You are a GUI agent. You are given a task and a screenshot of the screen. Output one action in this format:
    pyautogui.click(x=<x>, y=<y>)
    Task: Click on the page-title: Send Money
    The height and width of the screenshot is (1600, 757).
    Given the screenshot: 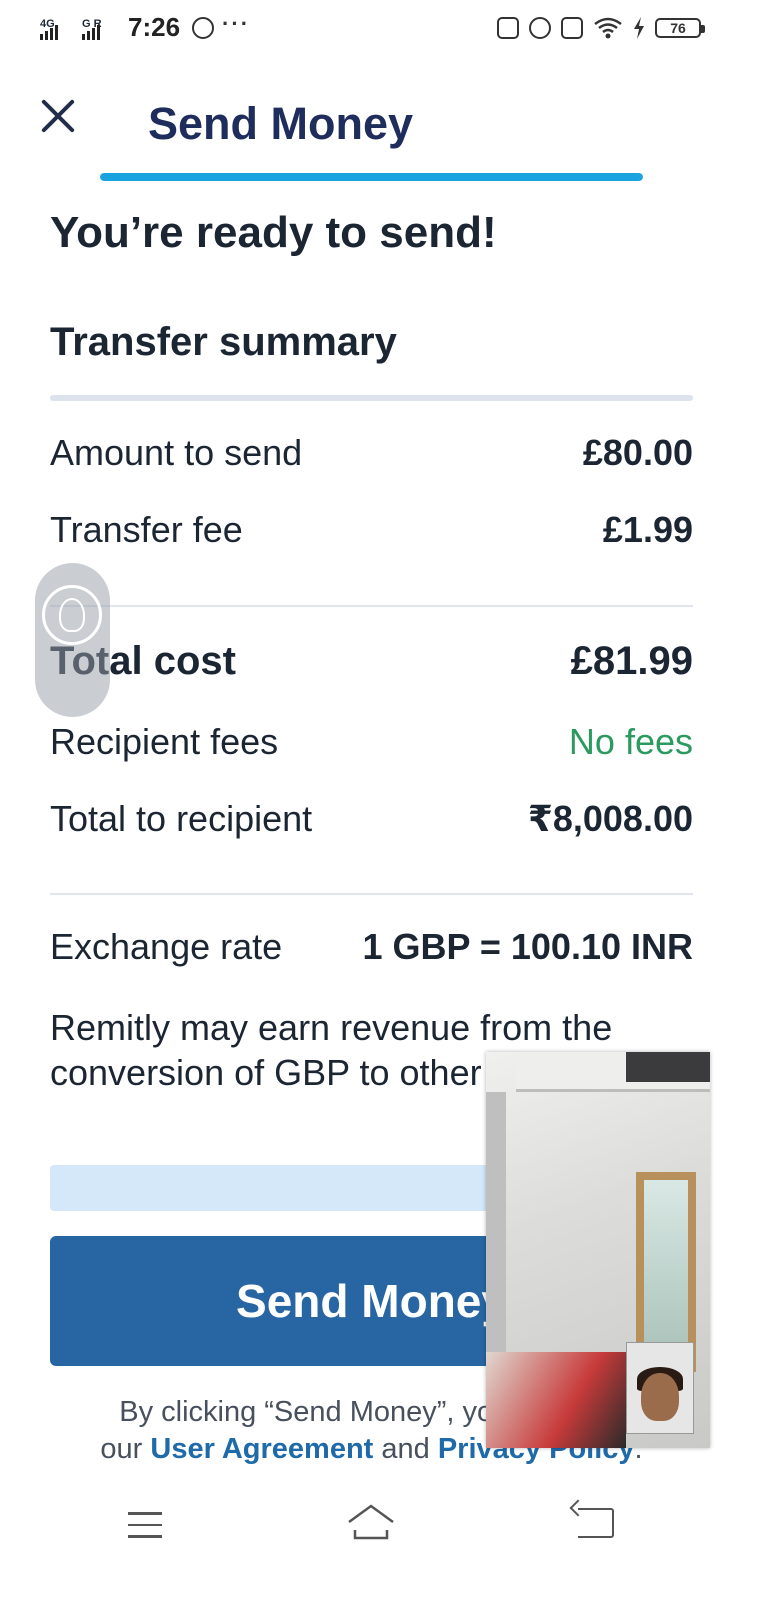 What is the action you would take?
    pyautogui.click(x=281, y=123)
    